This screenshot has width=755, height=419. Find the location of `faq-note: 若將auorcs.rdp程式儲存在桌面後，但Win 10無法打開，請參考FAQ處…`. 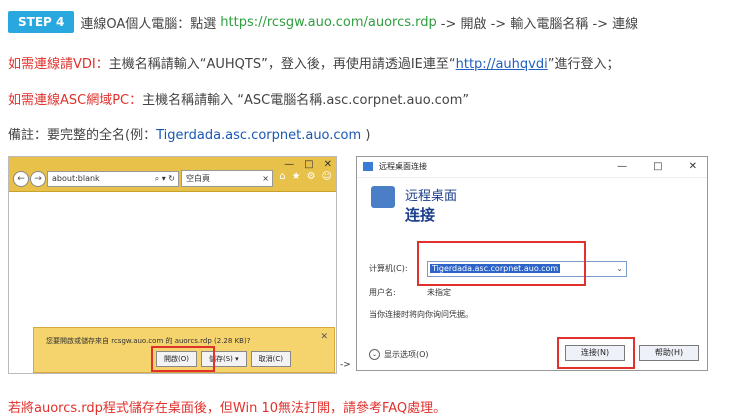

faq-note: 若將auorcs.rdp程式儲存在桌面後，但Win 10無法打開，請參考FAQ處… is located at coordinates (227, 408).